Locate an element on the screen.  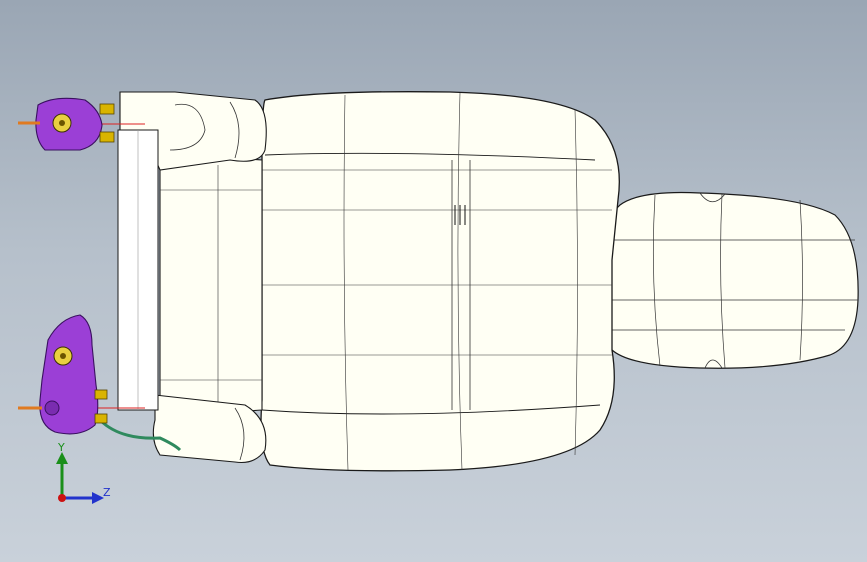
headrest is located at coordinates (733, 280).